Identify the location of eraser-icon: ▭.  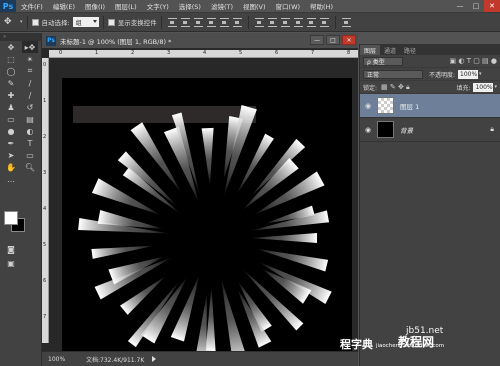
(11, 119).